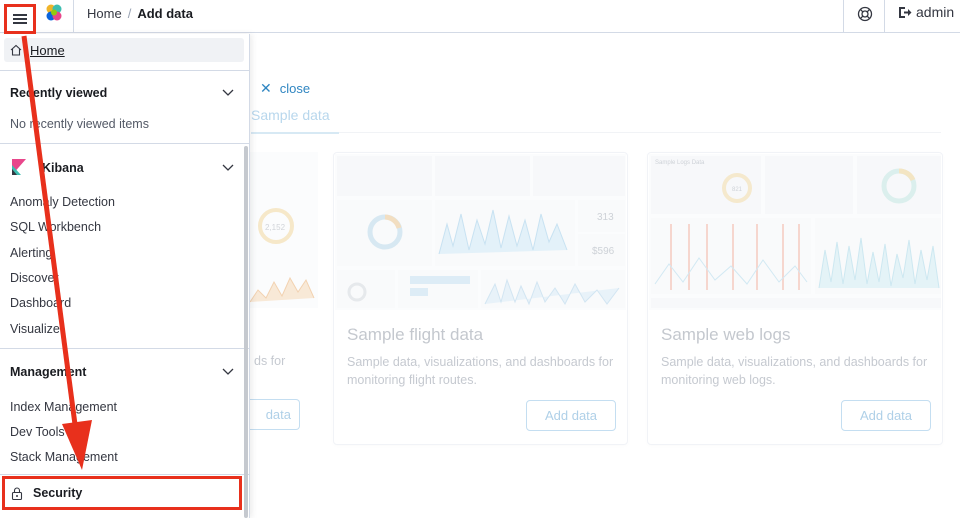  What do you see at coordinates (246, 332) in the screenshot?
I see `sidenav-scrollbar` at bounding box center [246, 332].